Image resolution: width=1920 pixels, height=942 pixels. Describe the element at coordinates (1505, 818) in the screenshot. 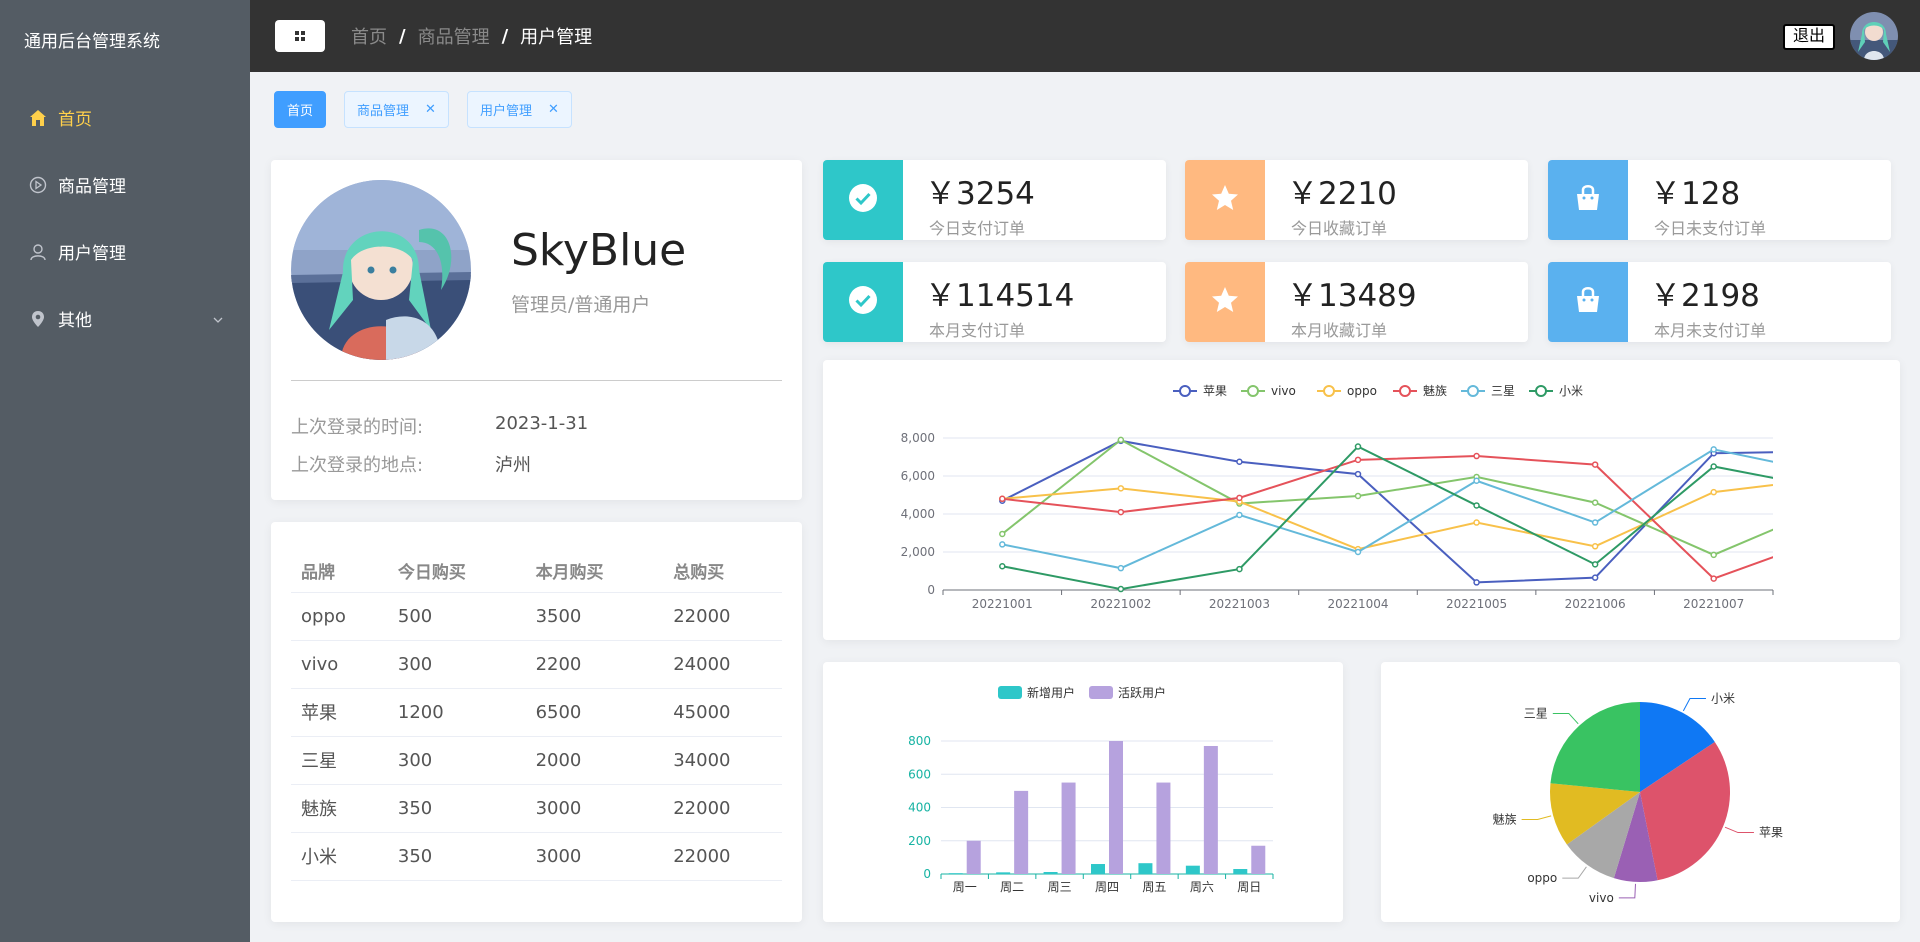

I see `slice-label: 魅族` at that location.